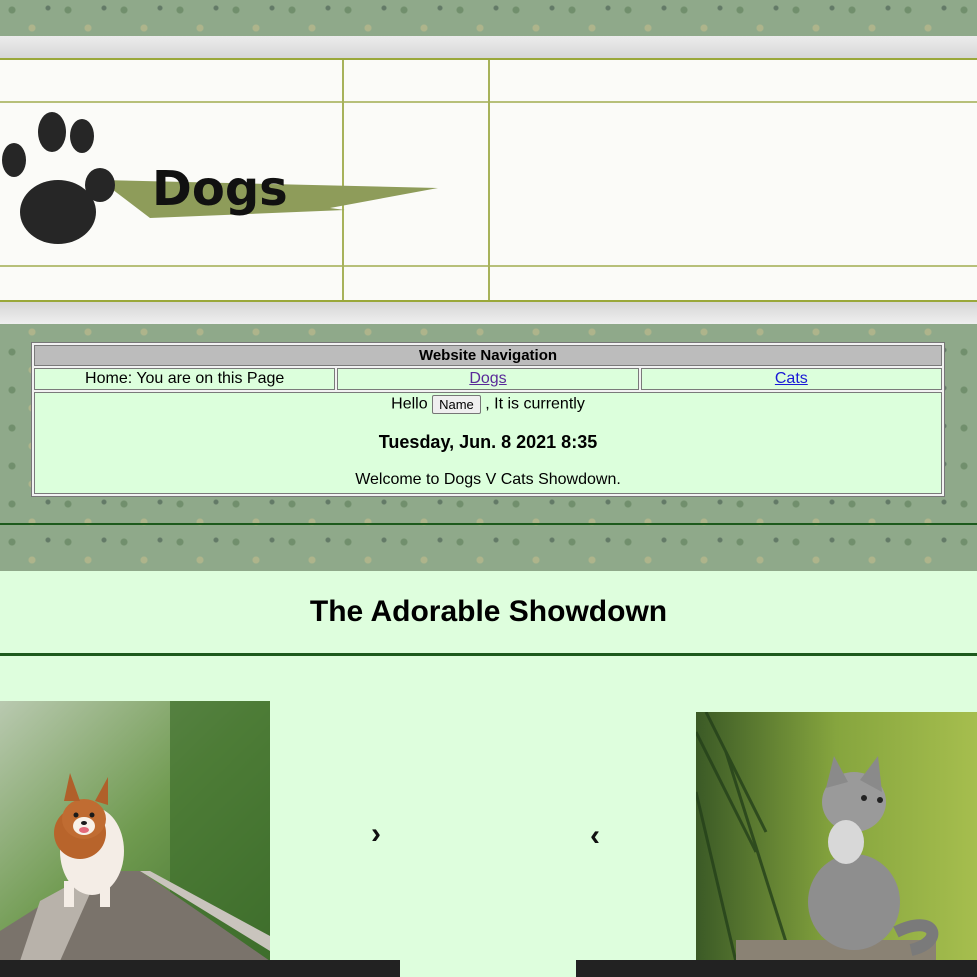 The width and height of the screenshot is (977, 977). I want to click on nav-dogs-cell: Dogs, so click(488, 379).